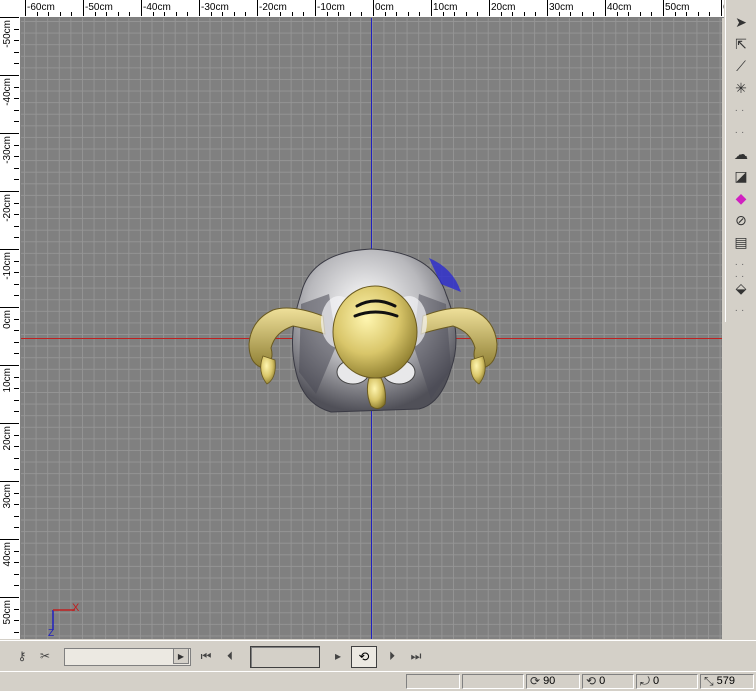 This screenshot has height=691, width=756. Describe the element at coordinates (76, 608) in the screenshot. I see `gizmo-x-label: X` at that location.